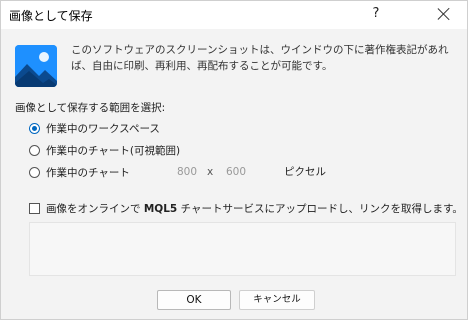  What do you see at coordinates (234, 15) in the screenshot?
I see `title-bar: 画像として保存 ?` at bounding box center [234, 15].